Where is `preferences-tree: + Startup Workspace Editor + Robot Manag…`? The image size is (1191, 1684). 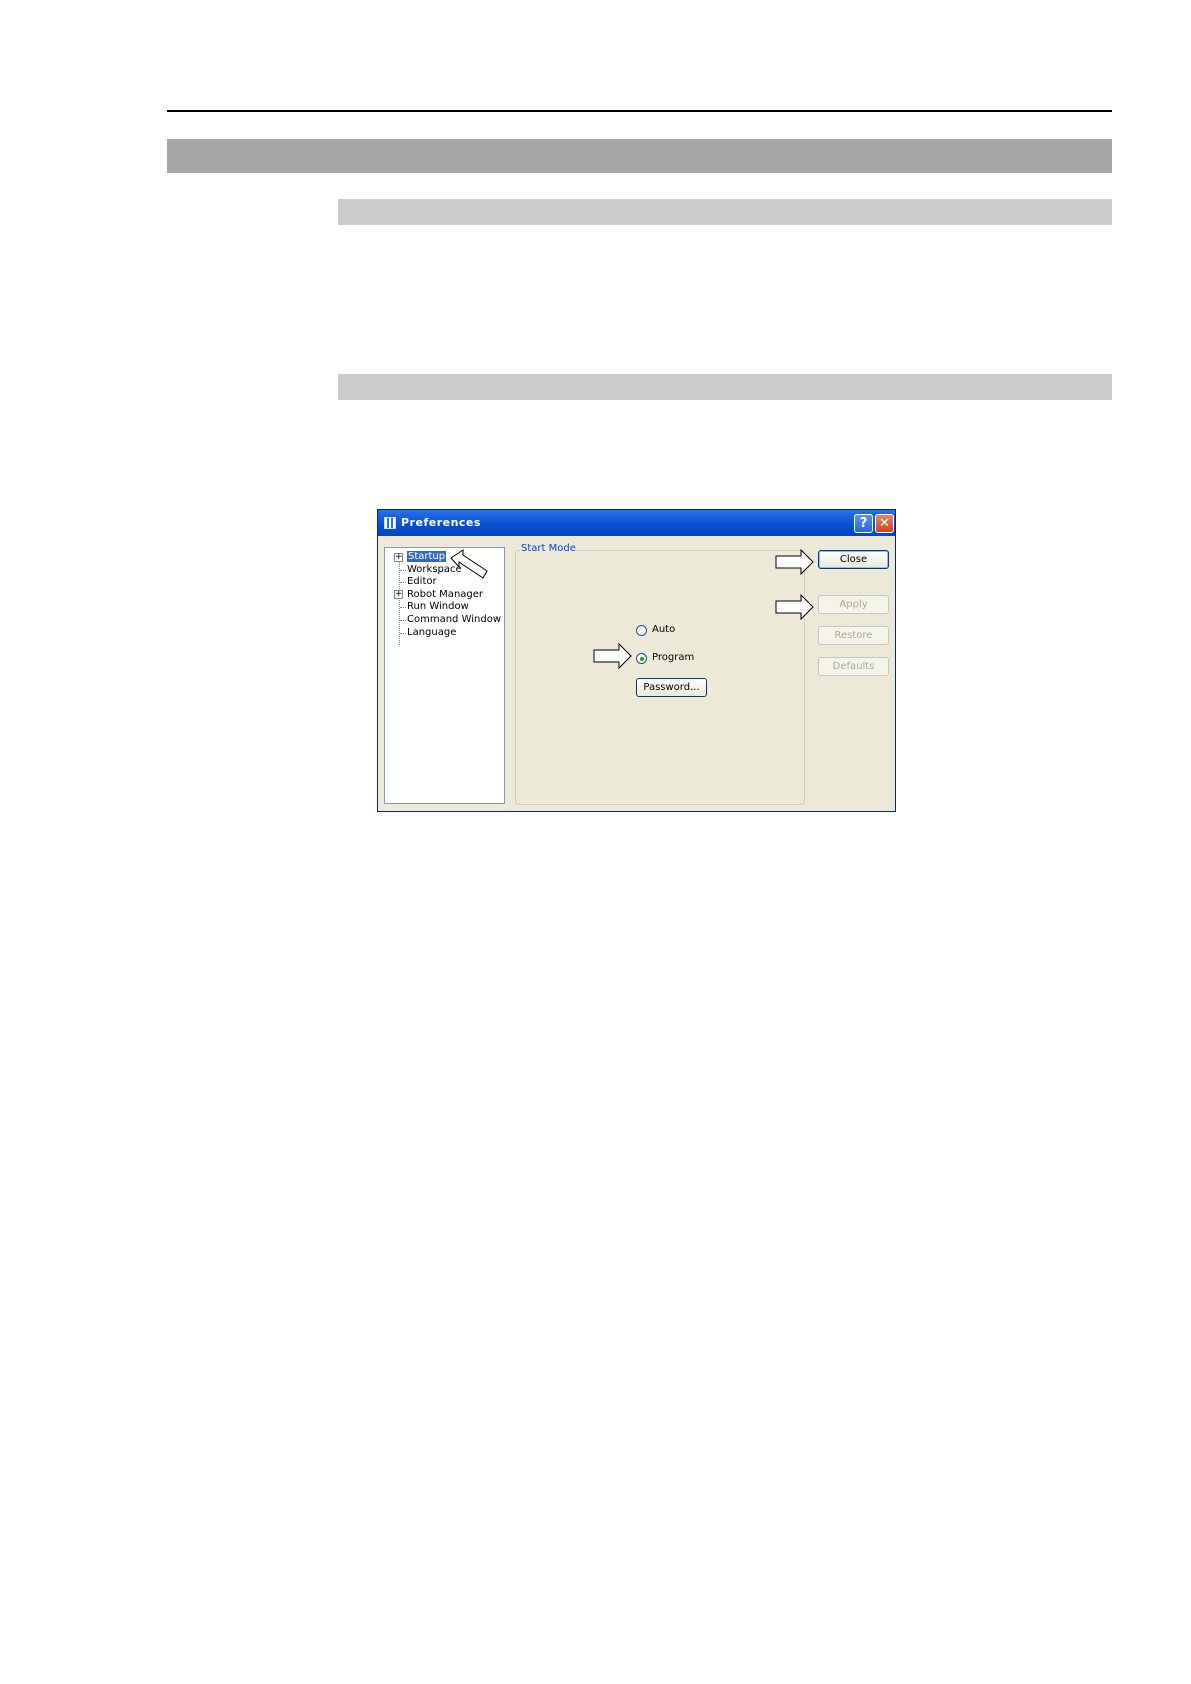 preferences-tree: + Startup Workspace Editor + Robot Manag… is located at coordinates (444, 675).